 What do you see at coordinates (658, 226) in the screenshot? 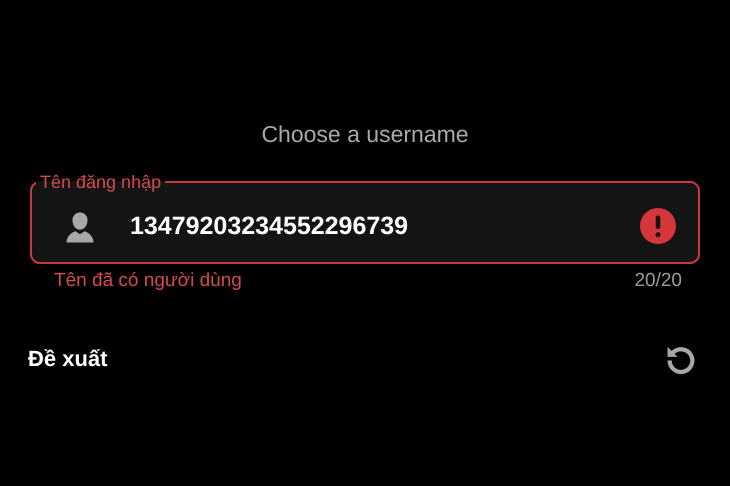
I see `error-icon` at bounding box center [658, 226].